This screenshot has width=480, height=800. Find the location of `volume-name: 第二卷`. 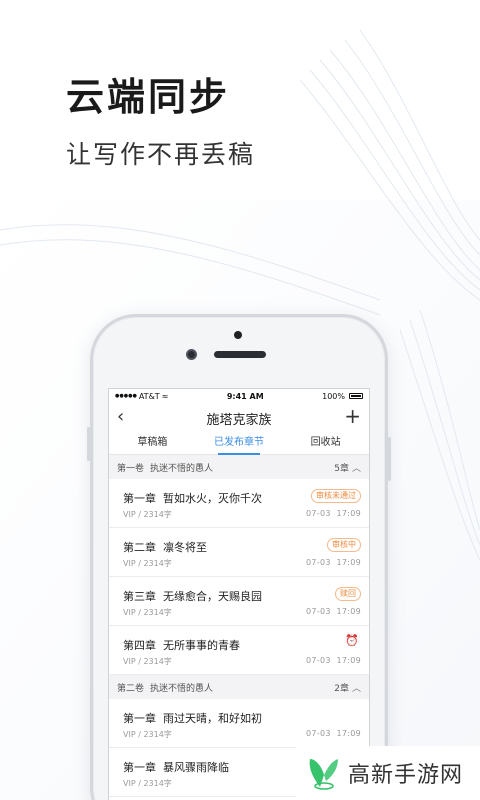

volume-name: 第二卷 is located at coordinates (131, 688).